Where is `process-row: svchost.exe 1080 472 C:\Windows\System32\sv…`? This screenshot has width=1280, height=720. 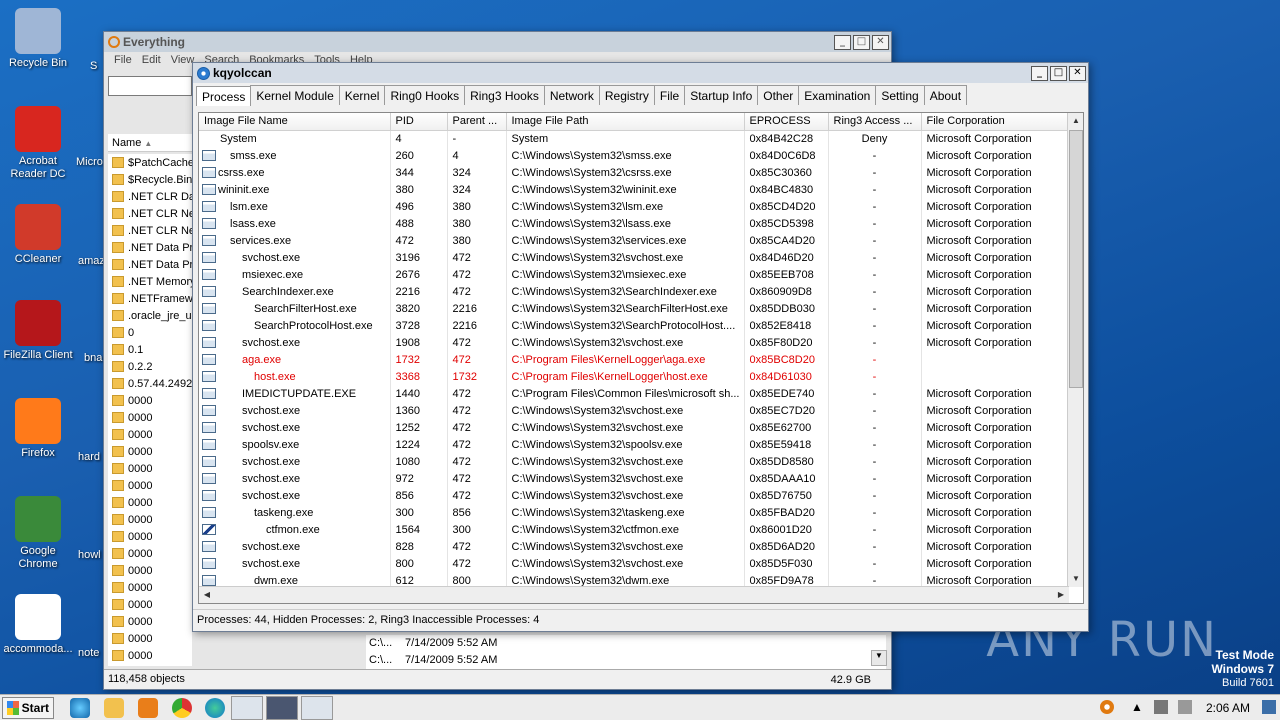 process-row: svchost.exe 1080 472 C:\Windows\System32\sv… is located at coordinates (633, 461).